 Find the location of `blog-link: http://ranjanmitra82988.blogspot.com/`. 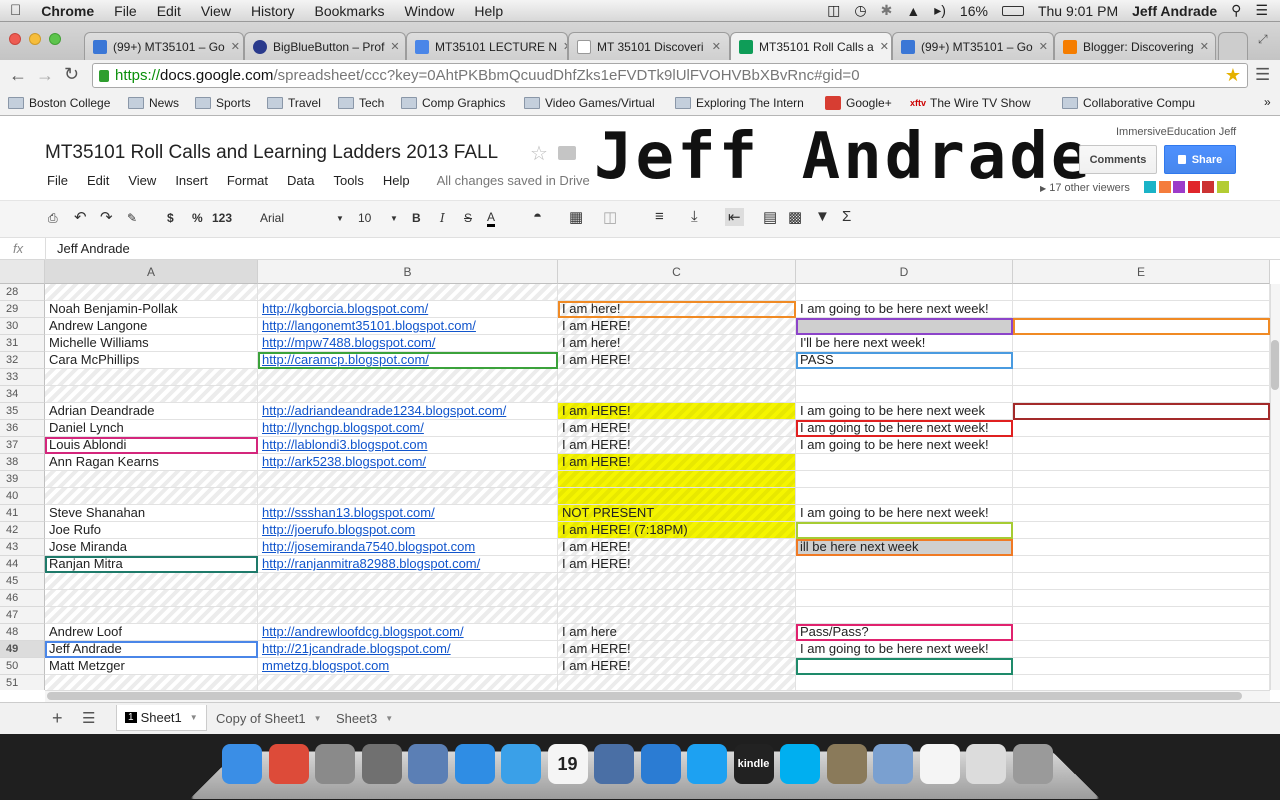

blog-link: http://ranjanmitra82988.blogspot.com/ is located at coordinates (371, 563).